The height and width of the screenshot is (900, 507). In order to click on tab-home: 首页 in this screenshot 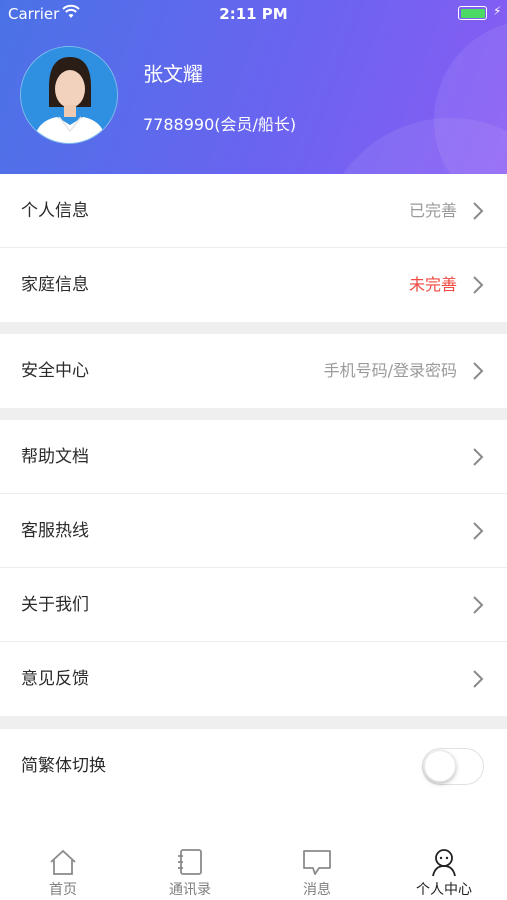, I will do `click(63, 861)`.